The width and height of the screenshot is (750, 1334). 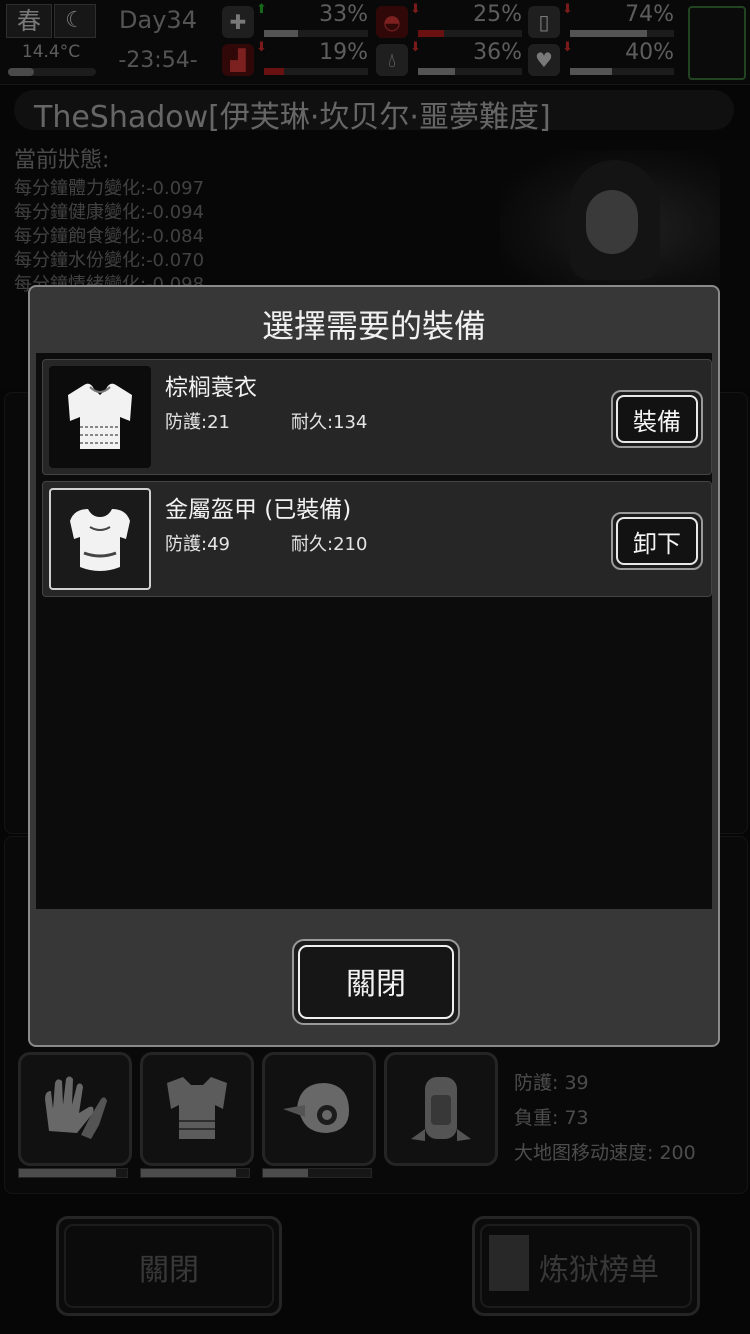 I want to click on dialog-close-label: 關閉, so click(x=376, y=984).